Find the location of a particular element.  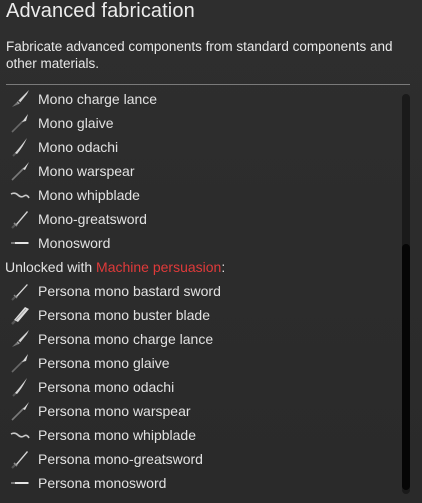

list-item-label: Persona mono whipblade is located at coordinates (117, 435).